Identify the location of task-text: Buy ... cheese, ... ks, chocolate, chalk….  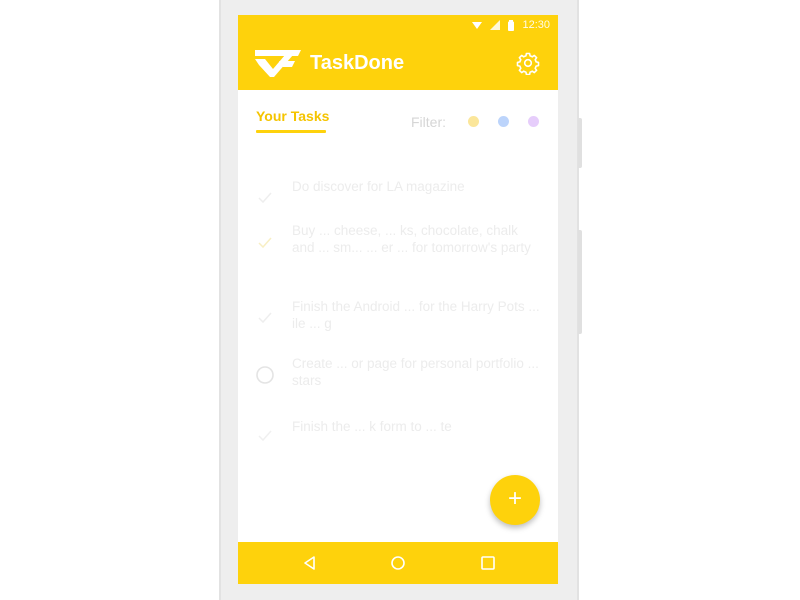
(411, 239).